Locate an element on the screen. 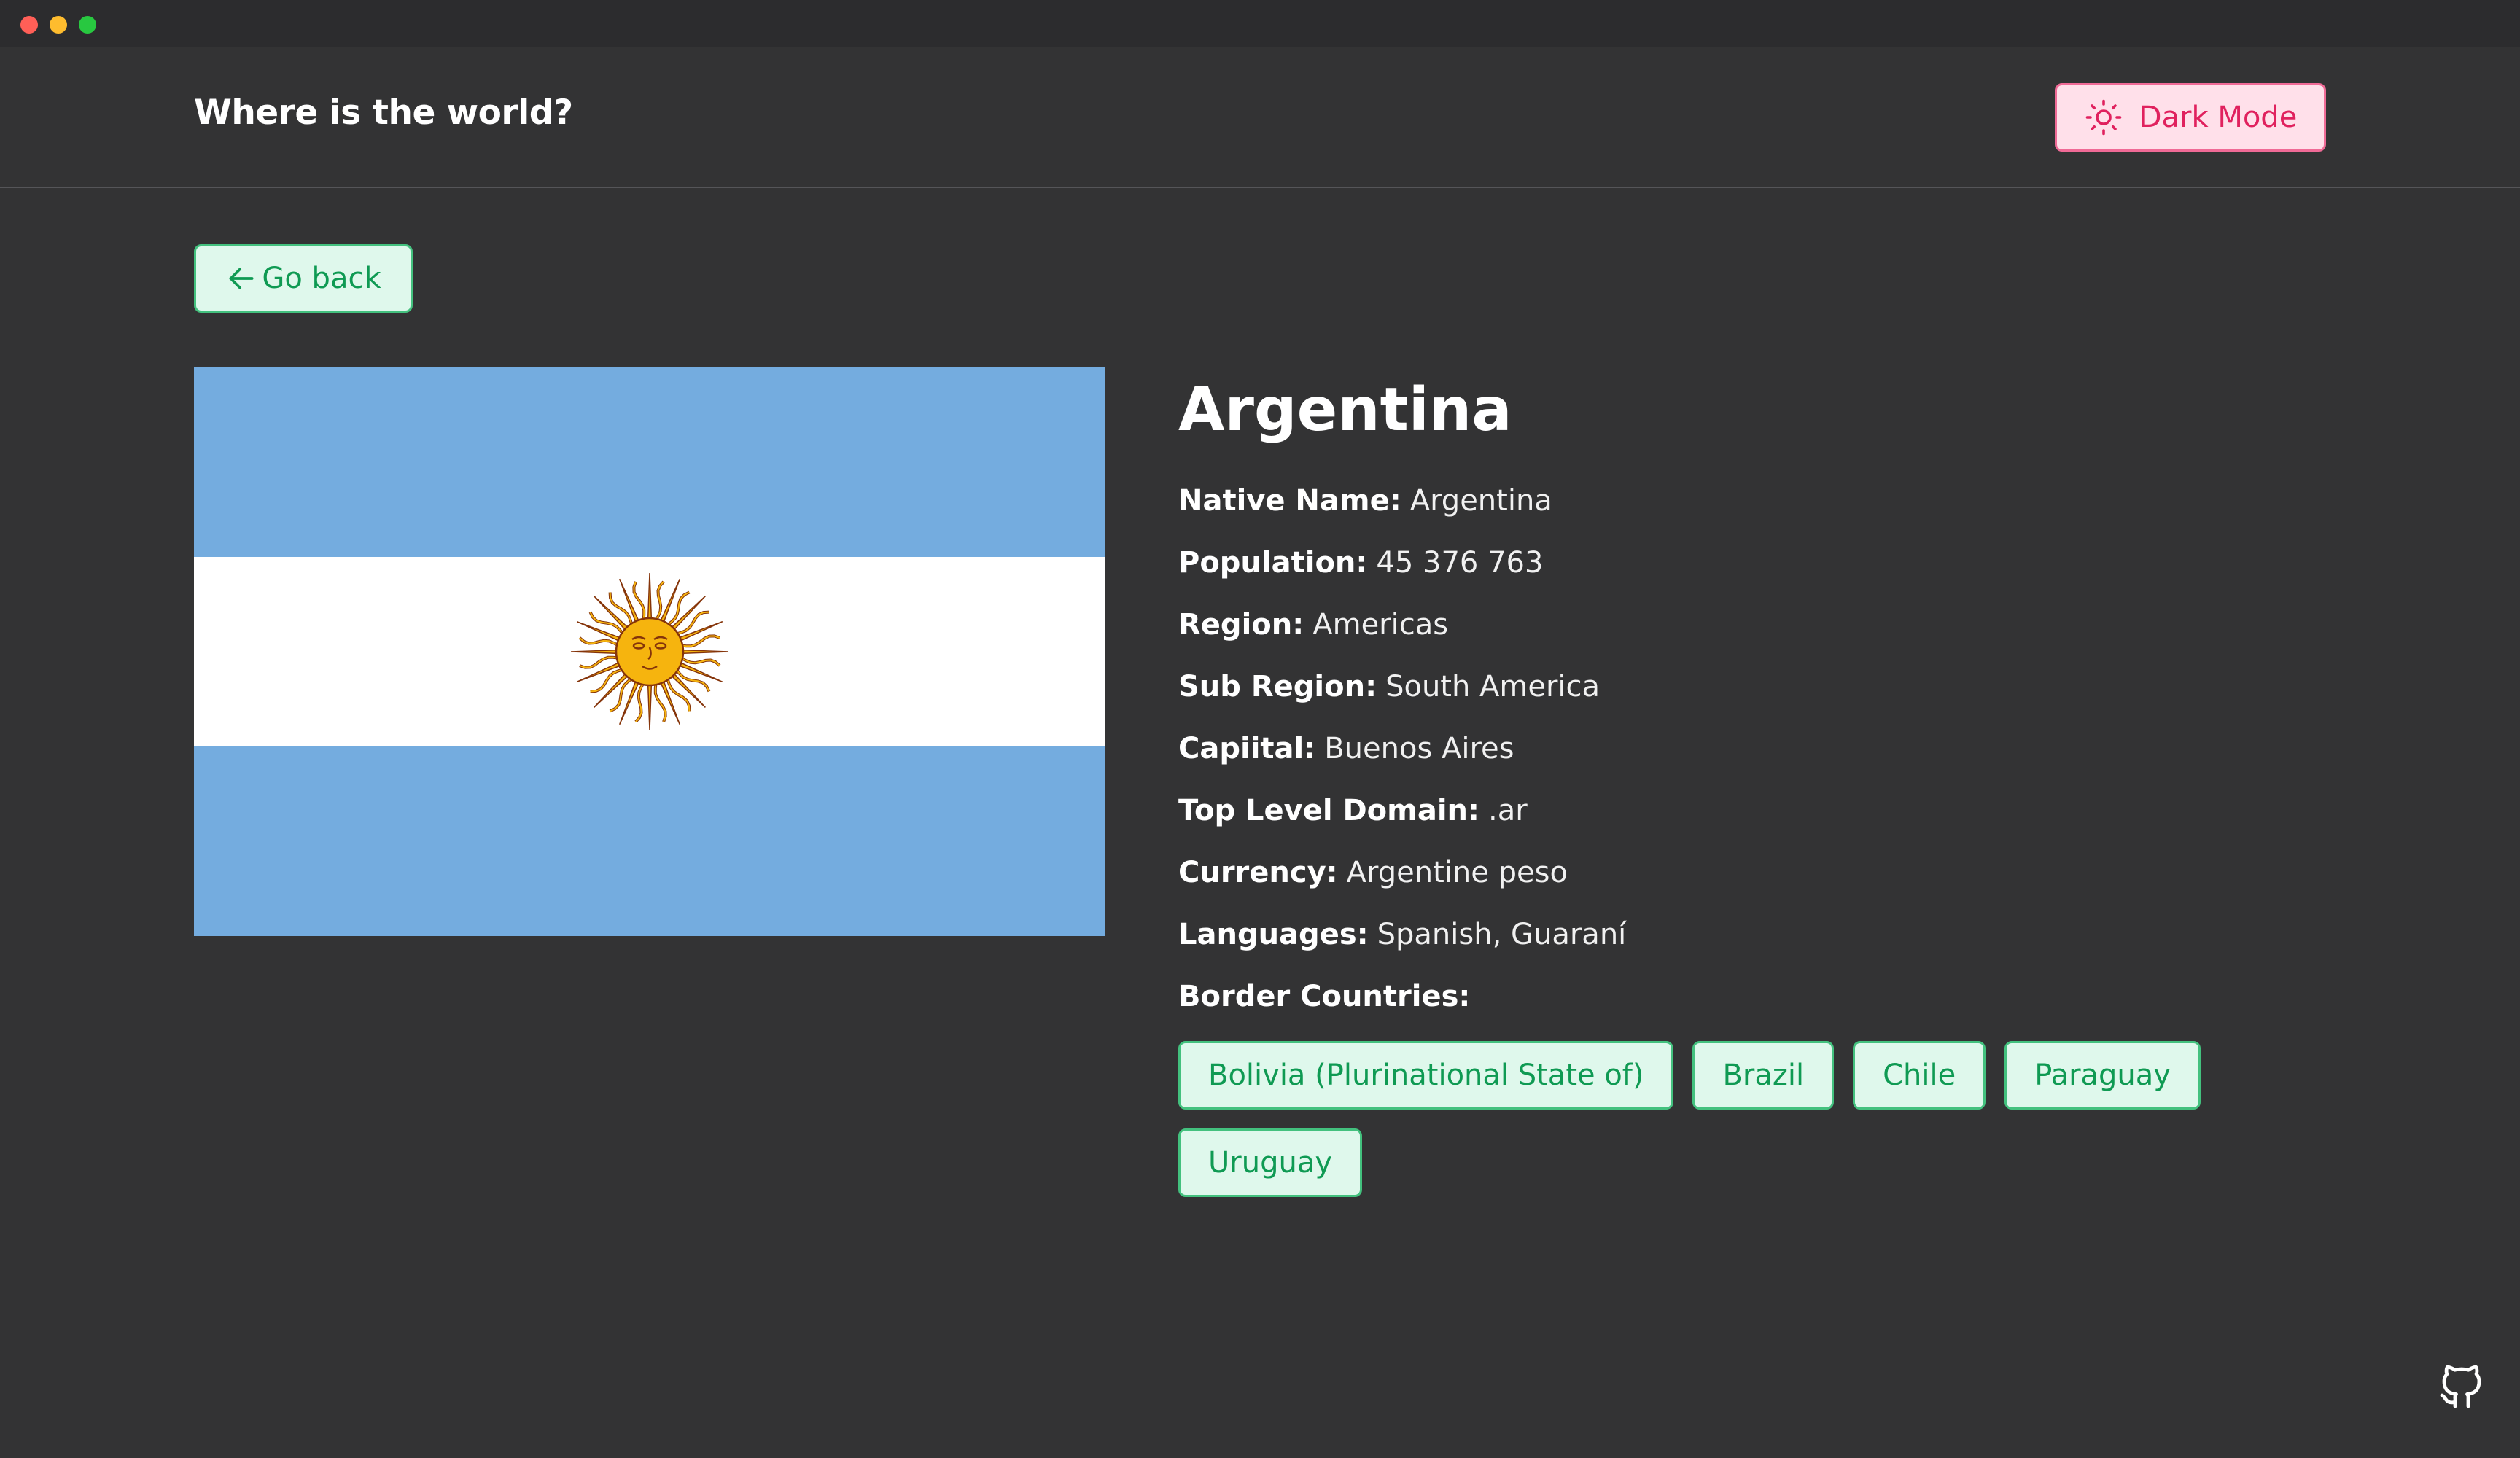  border-country-chip: Chile is located at coordinates (1919, 1075).